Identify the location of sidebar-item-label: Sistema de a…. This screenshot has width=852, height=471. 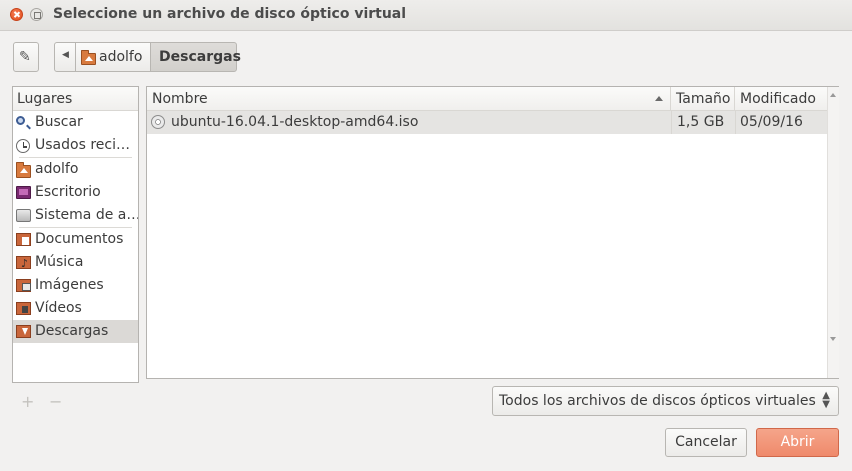
(86, 215).